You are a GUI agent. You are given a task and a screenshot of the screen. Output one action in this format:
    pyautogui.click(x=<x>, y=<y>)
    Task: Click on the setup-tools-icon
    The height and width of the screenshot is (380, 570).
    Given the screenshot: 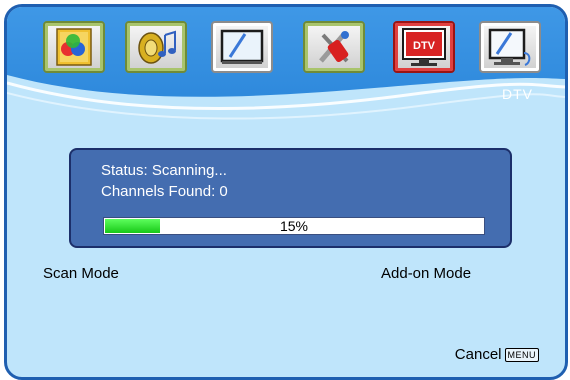 What is the action you would take?
    pyautogui.click(x=334, y=47)
    